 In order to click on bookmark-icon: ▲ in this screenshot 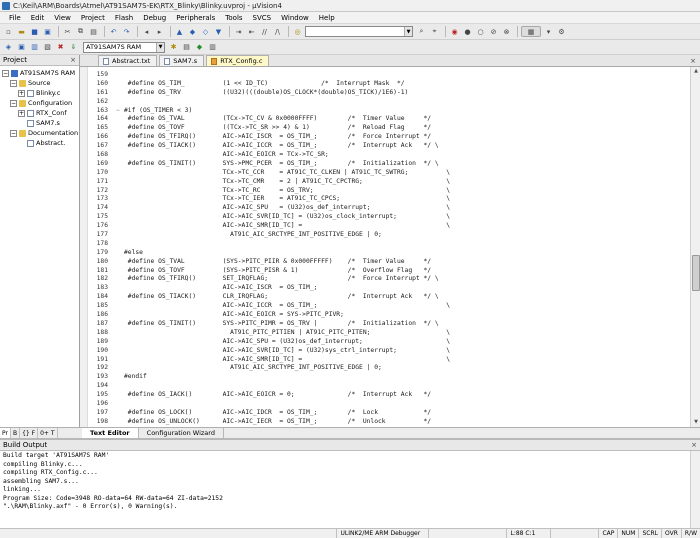, I will do `click(179, 31)`.